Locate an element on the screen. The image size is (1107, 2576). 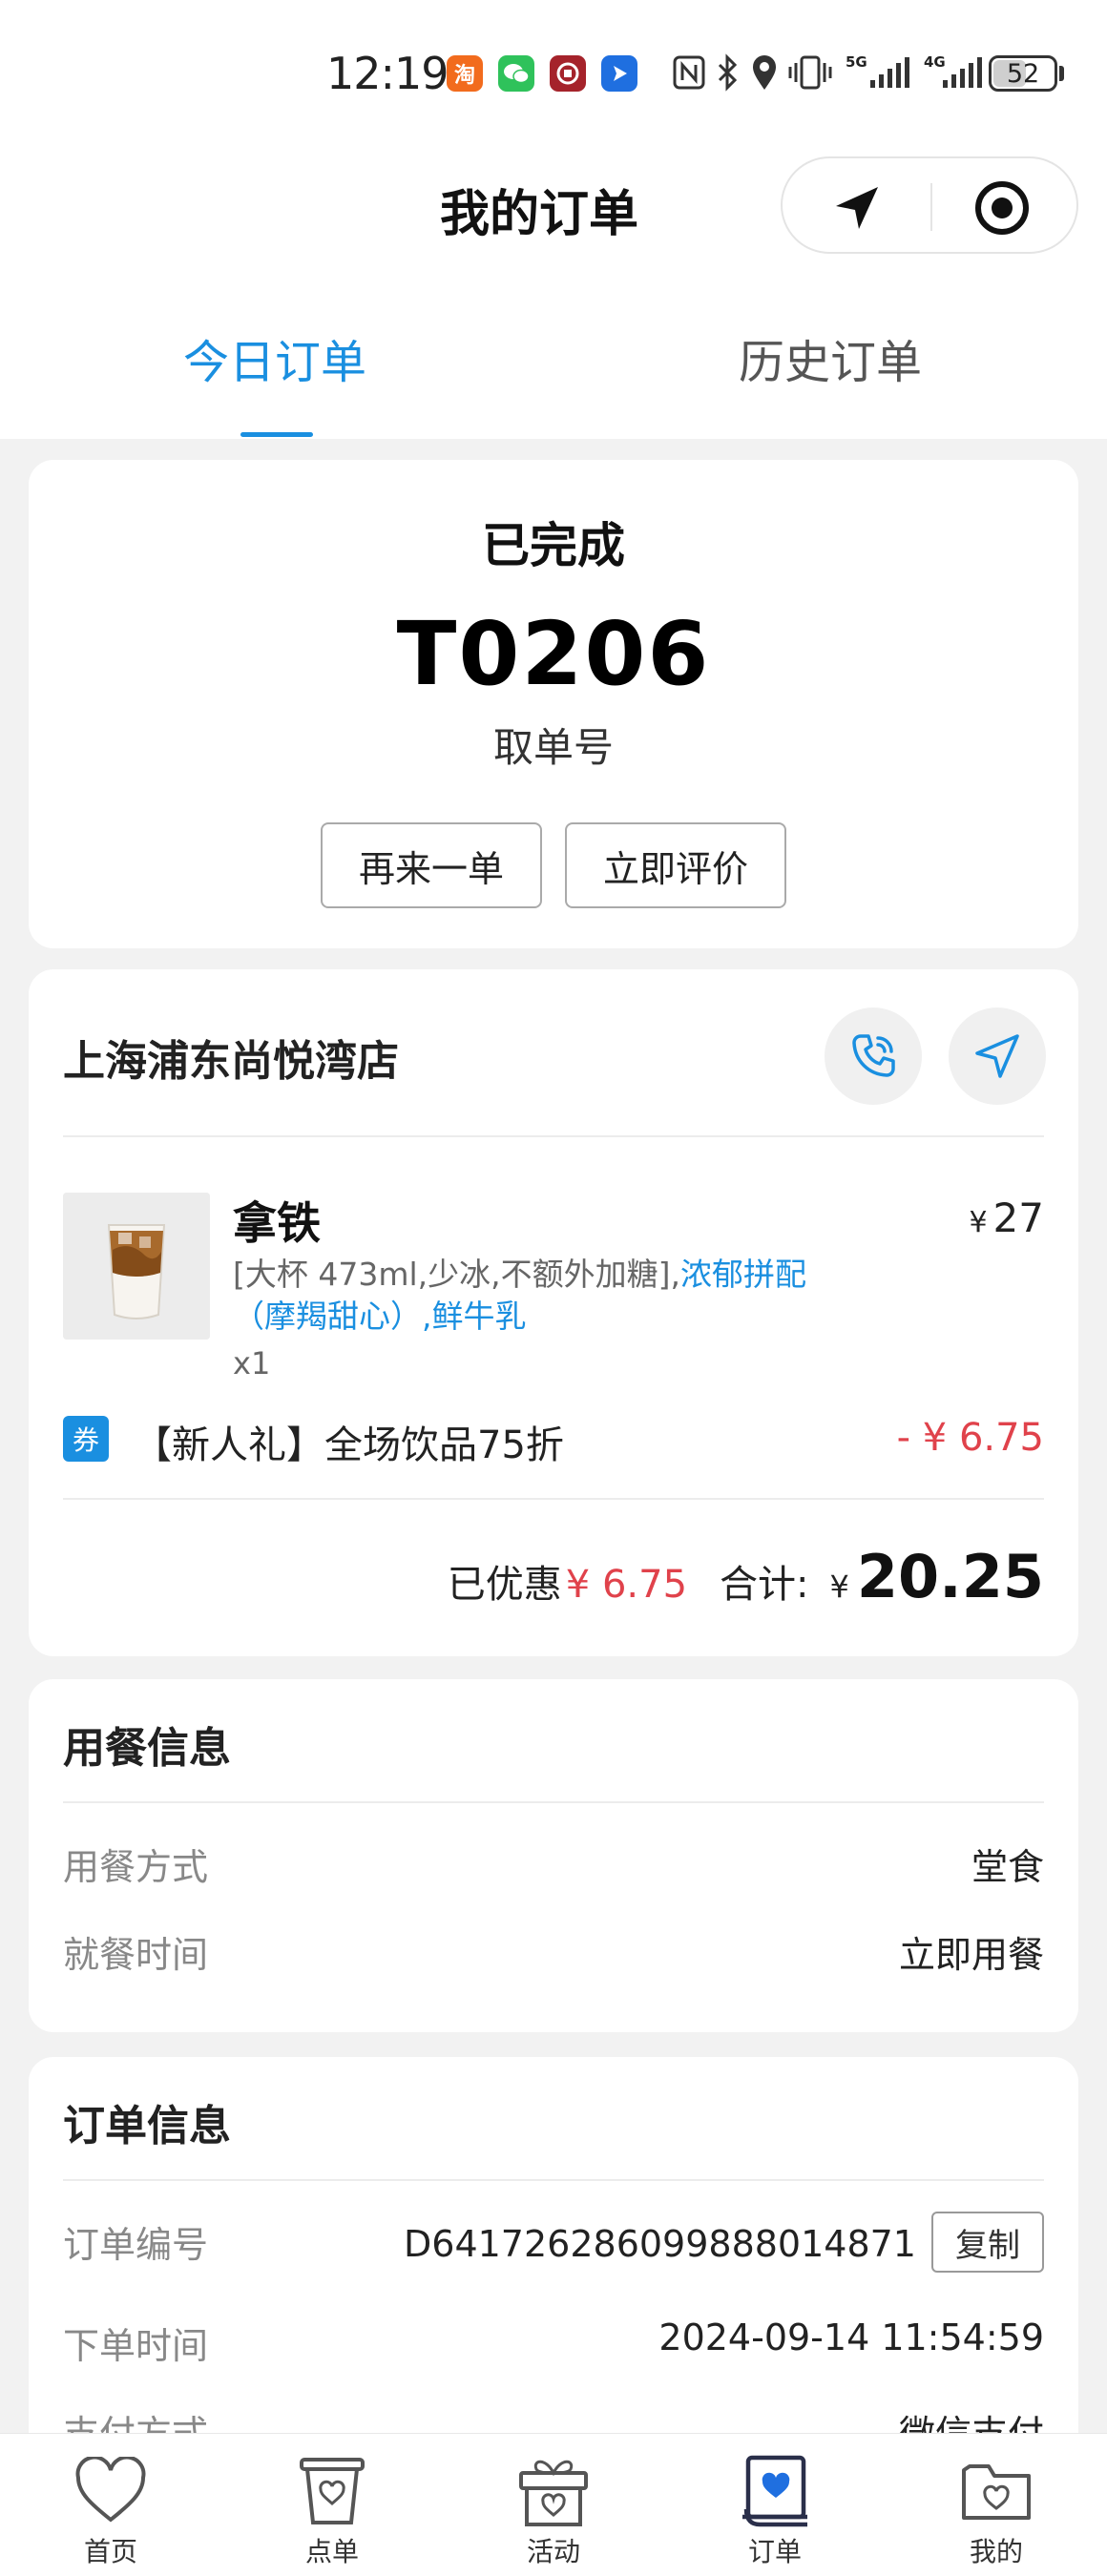
navigation-icon is located at coordinates (997, 1056).